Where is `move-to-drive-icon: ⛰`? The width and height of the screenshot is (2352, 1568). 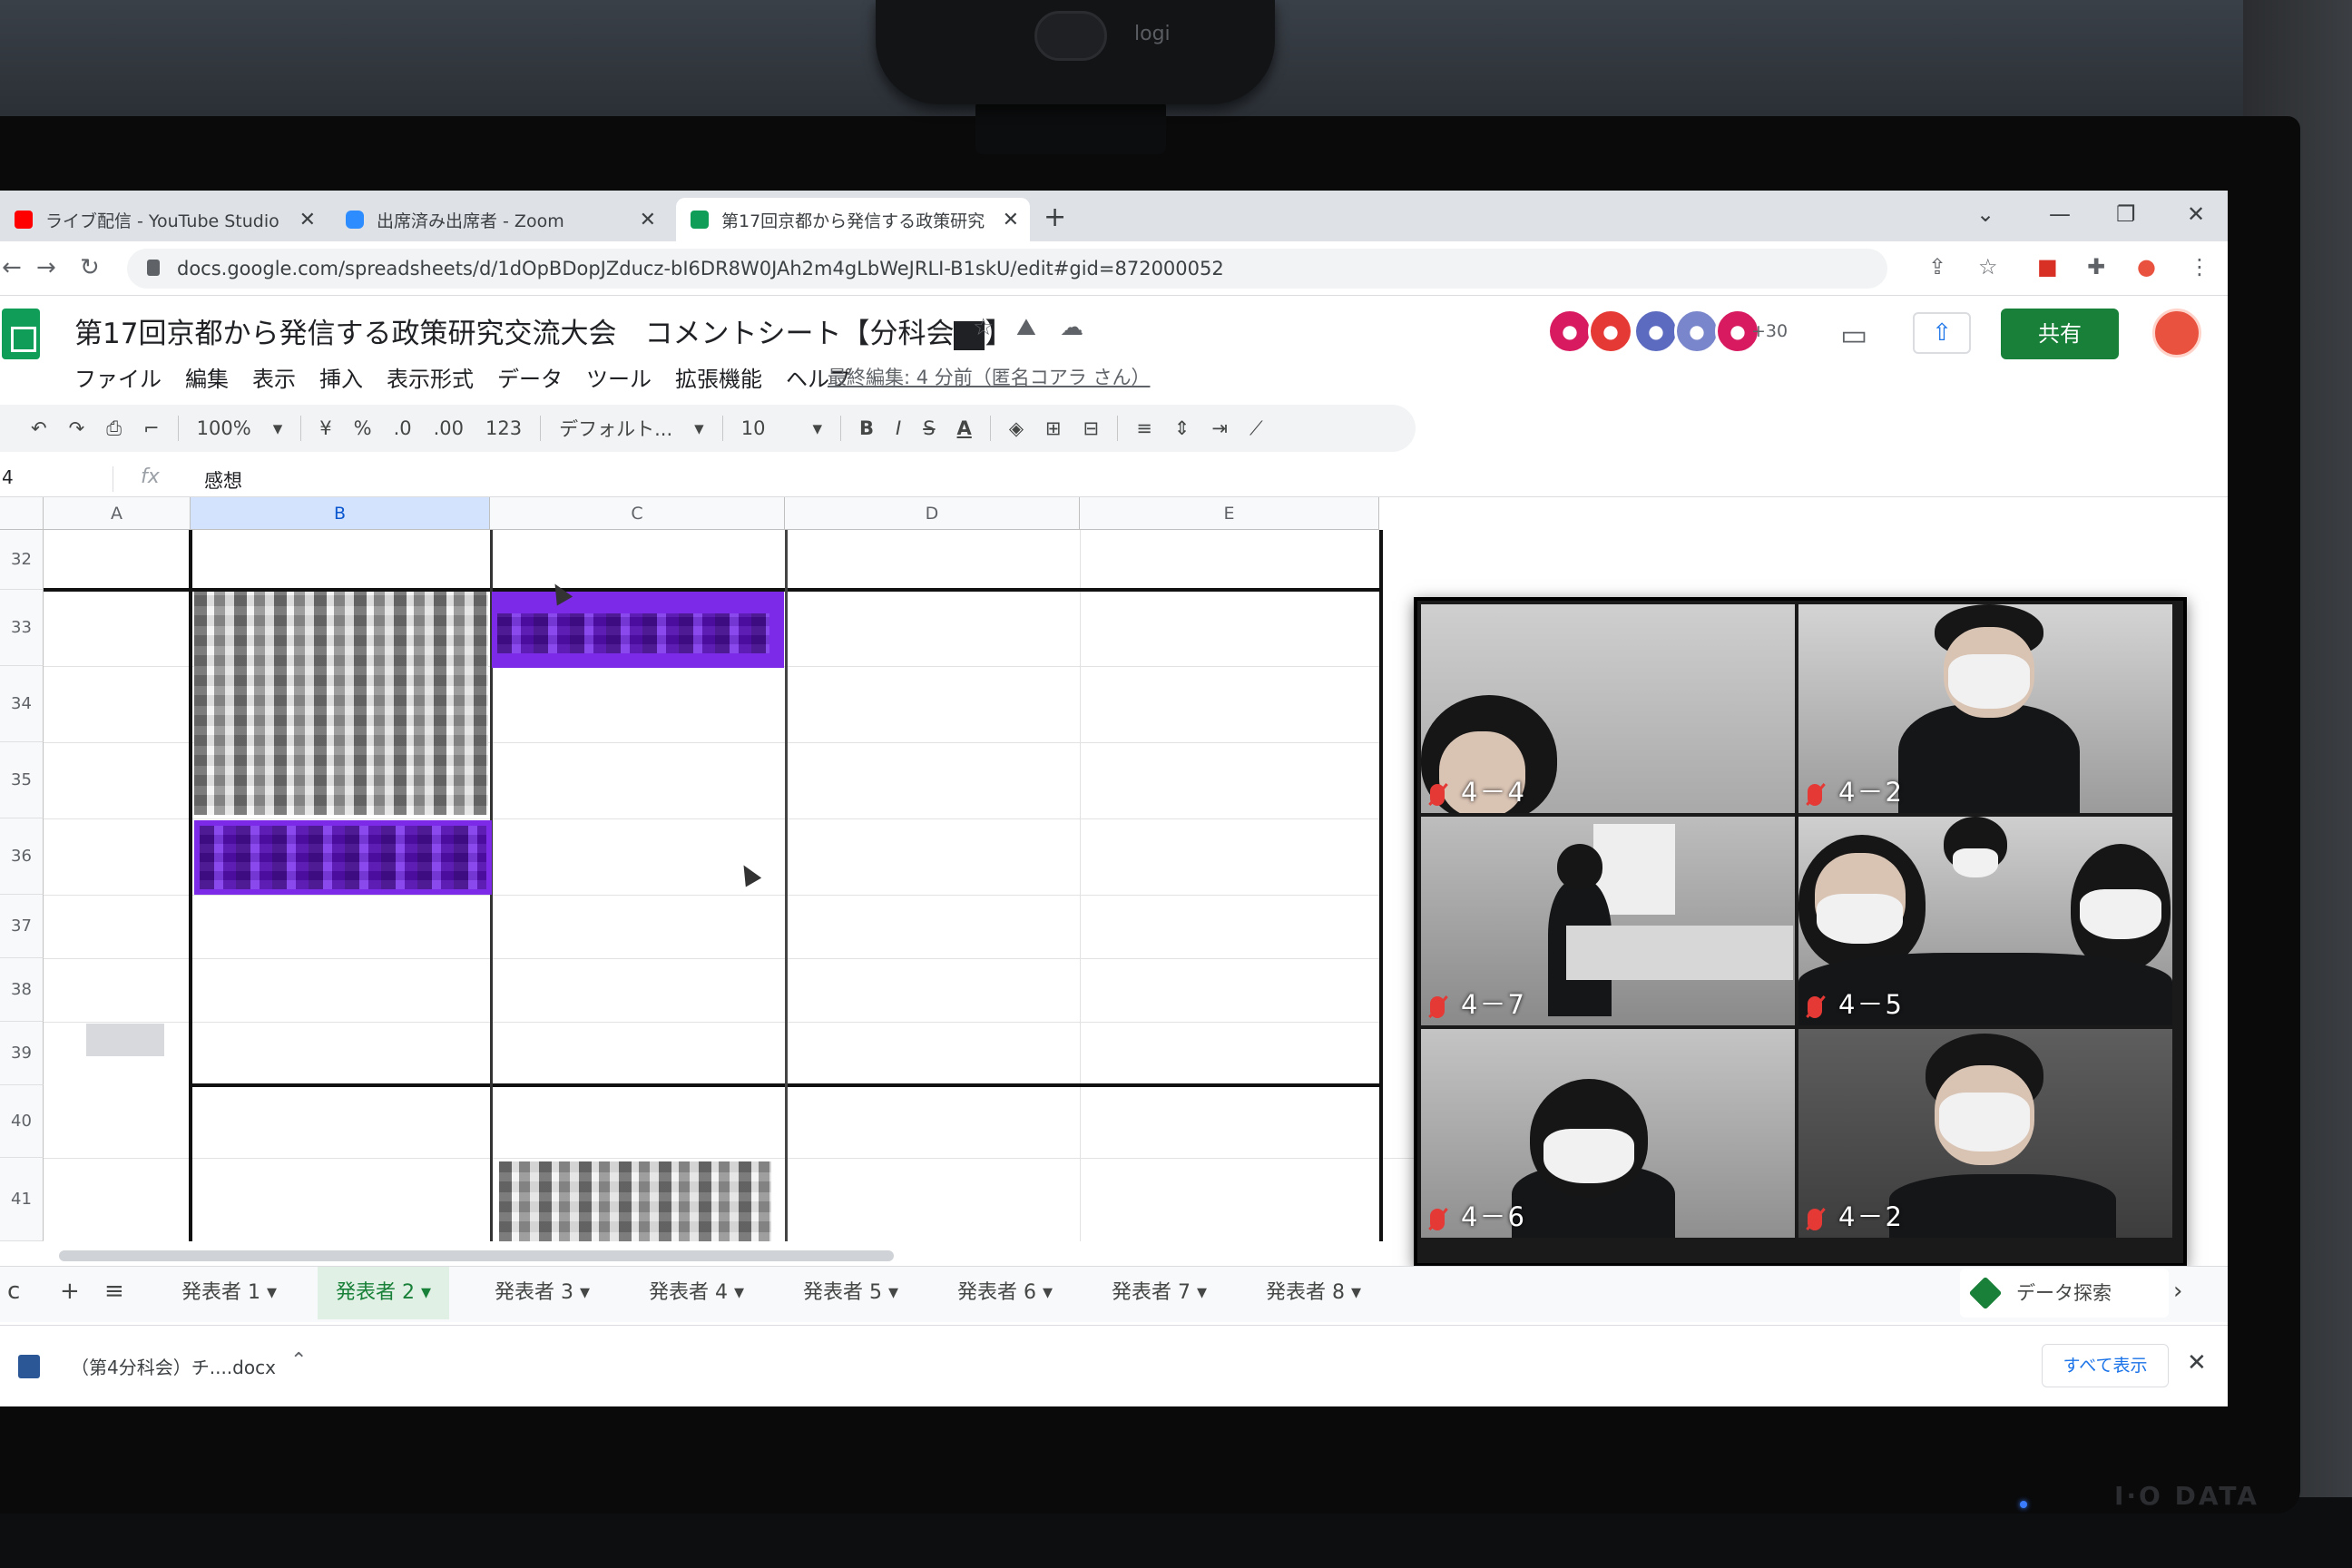 move-to-drive-icon: ⛰ is located at coordinates (1026, 328).